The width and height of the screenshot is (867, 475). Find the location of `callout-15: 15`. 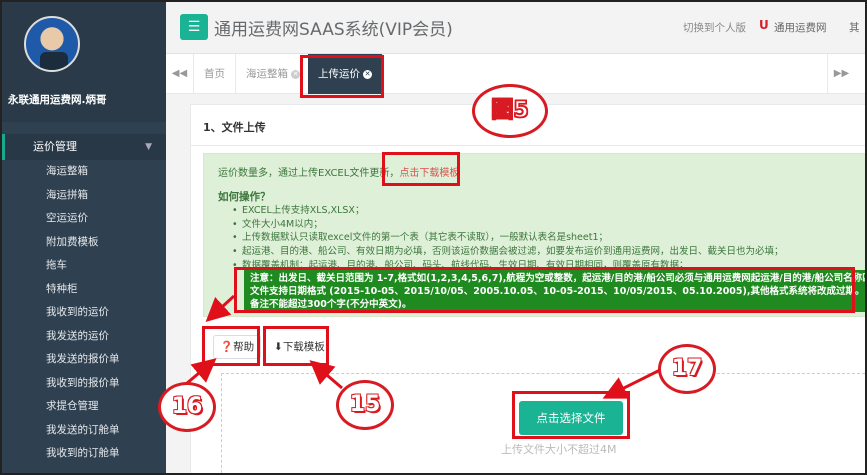

callout-15: 15 is located at coordinates (365, 405).